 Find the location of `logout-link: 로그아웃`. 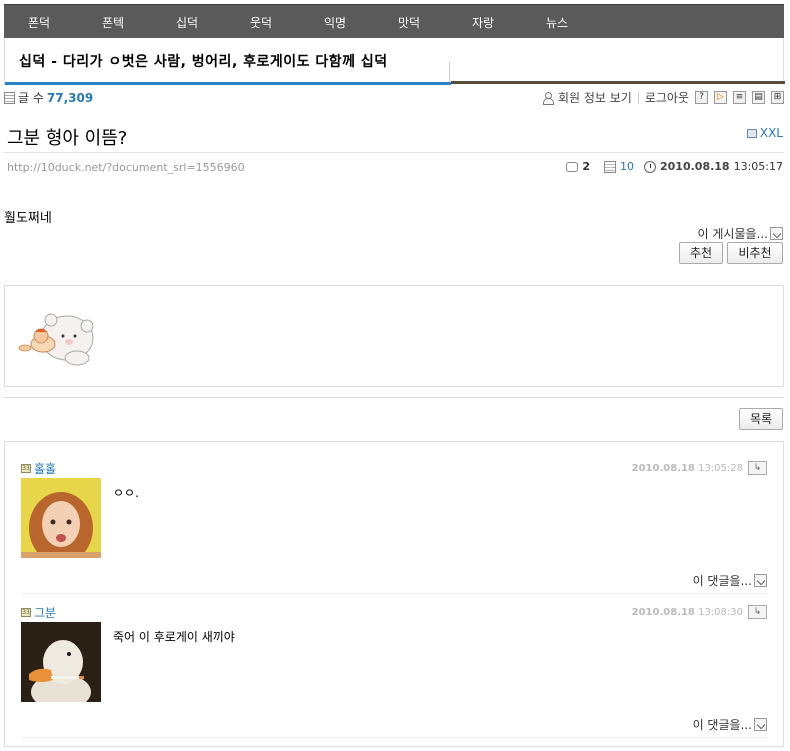

logout-link: 로그아웃 is located at coordinates (667, 97).